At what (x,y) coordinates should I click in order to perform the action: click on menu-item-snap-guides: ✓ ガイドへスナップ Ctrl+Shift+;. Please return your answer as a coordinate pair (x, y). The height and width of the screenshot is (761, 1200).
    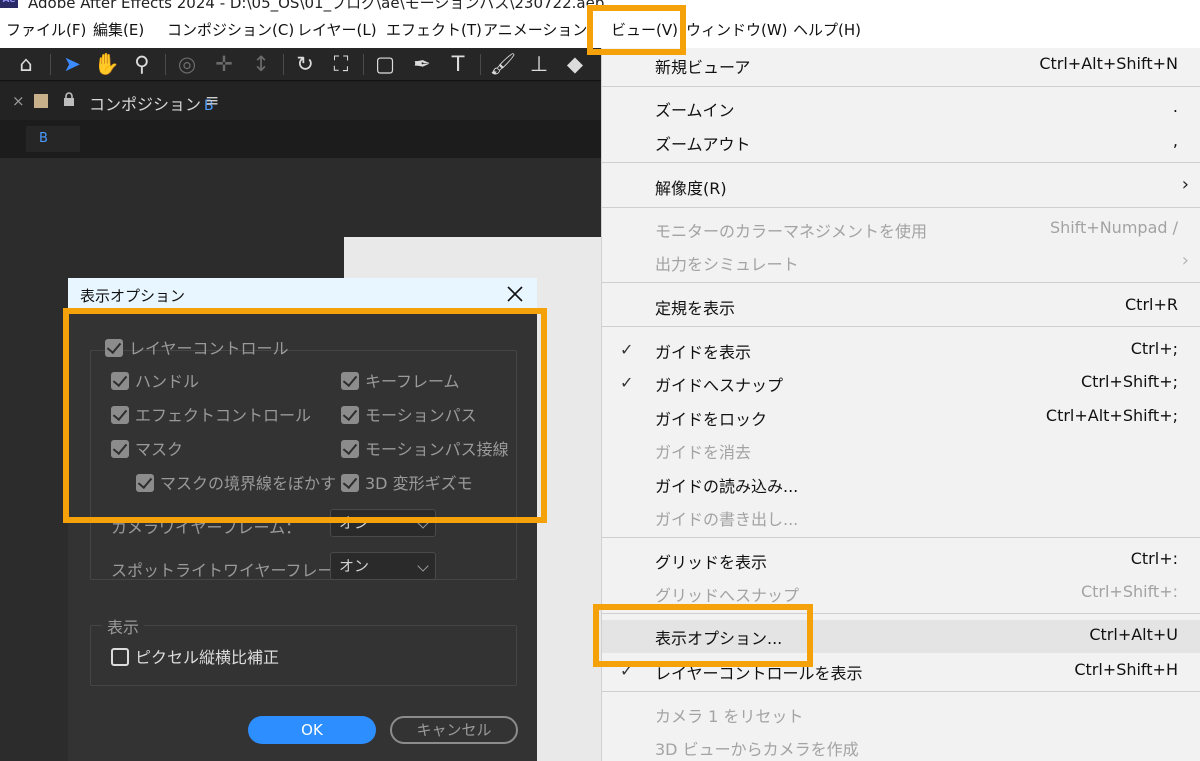
    Looking at the image, I should click on (901, 383).